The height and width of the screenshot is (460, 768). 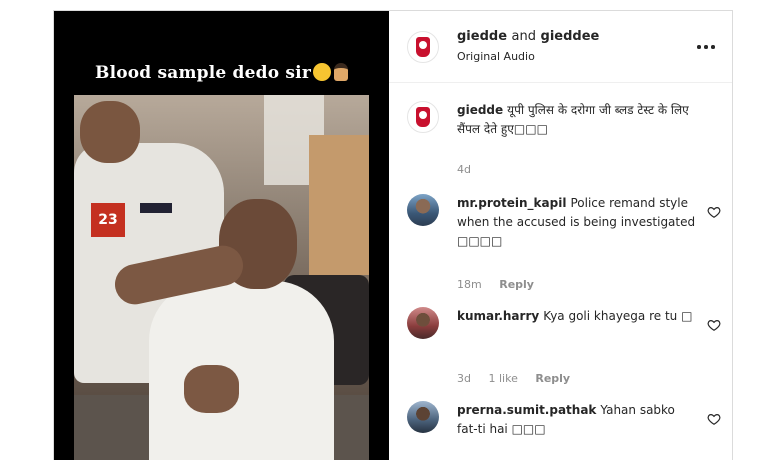 I want to click on author-username-2: gieddee, so click(x=570, y=36).